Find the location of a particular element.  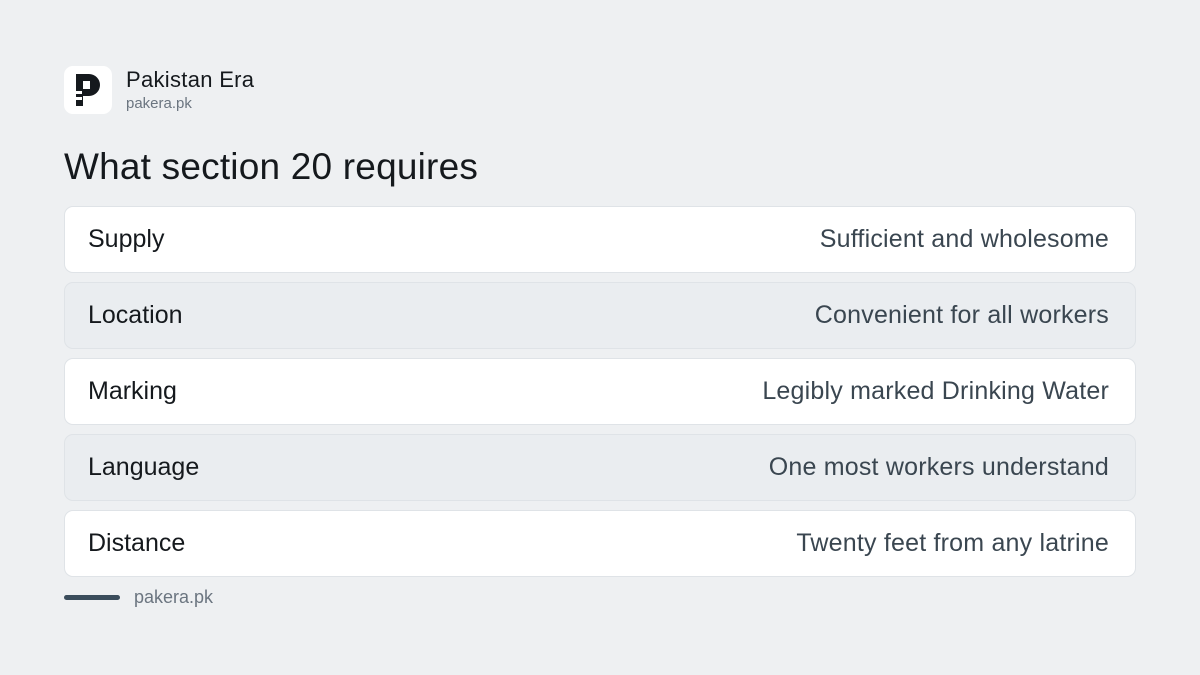

row-label: Supply is located at coordinates (126, 239).